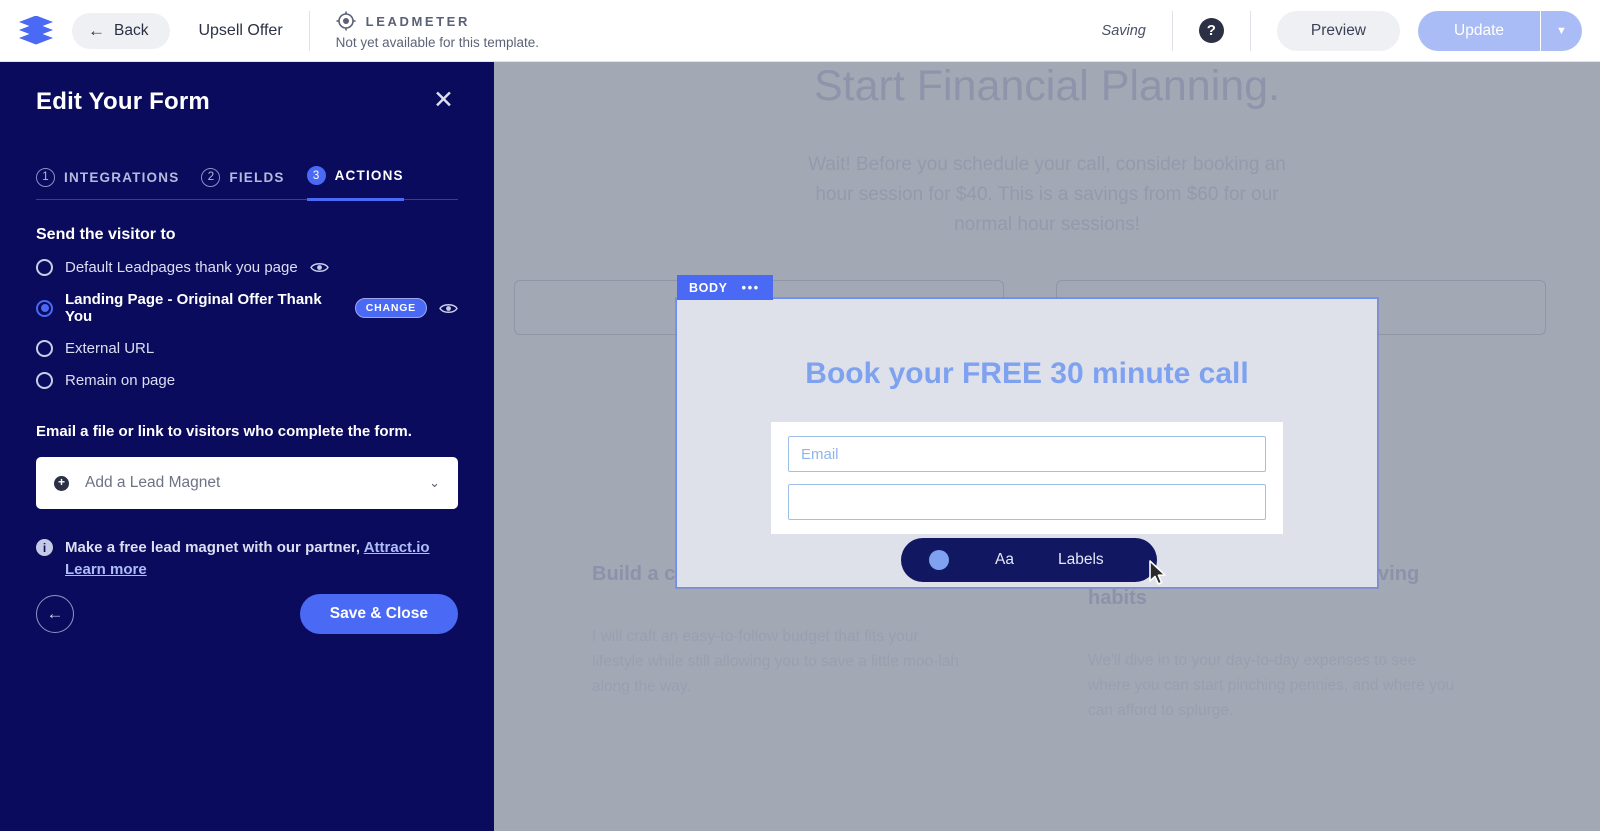 This screenshot has width=1600, height=831. Describe the element at coordinates (247, 380) in the screenshot. I see `radio-option-remain-on-page: Remain on page` at that location.